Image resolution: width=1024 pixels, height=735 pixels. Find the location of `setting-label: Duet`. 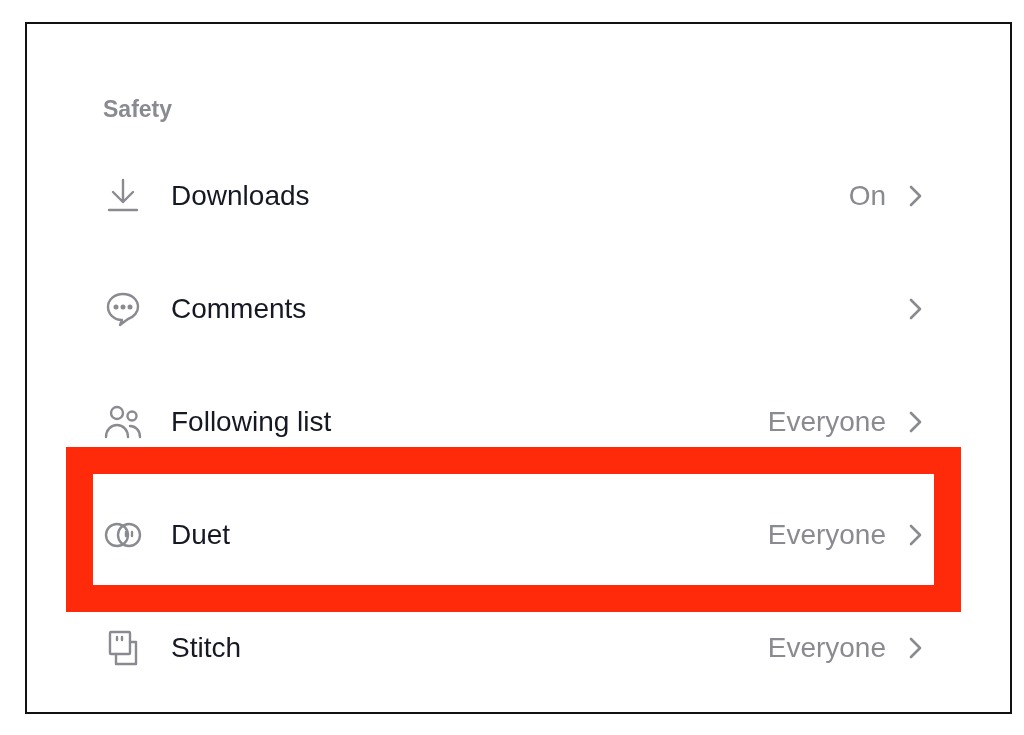

setting-label: Duet is located at coordinates (469, 534).